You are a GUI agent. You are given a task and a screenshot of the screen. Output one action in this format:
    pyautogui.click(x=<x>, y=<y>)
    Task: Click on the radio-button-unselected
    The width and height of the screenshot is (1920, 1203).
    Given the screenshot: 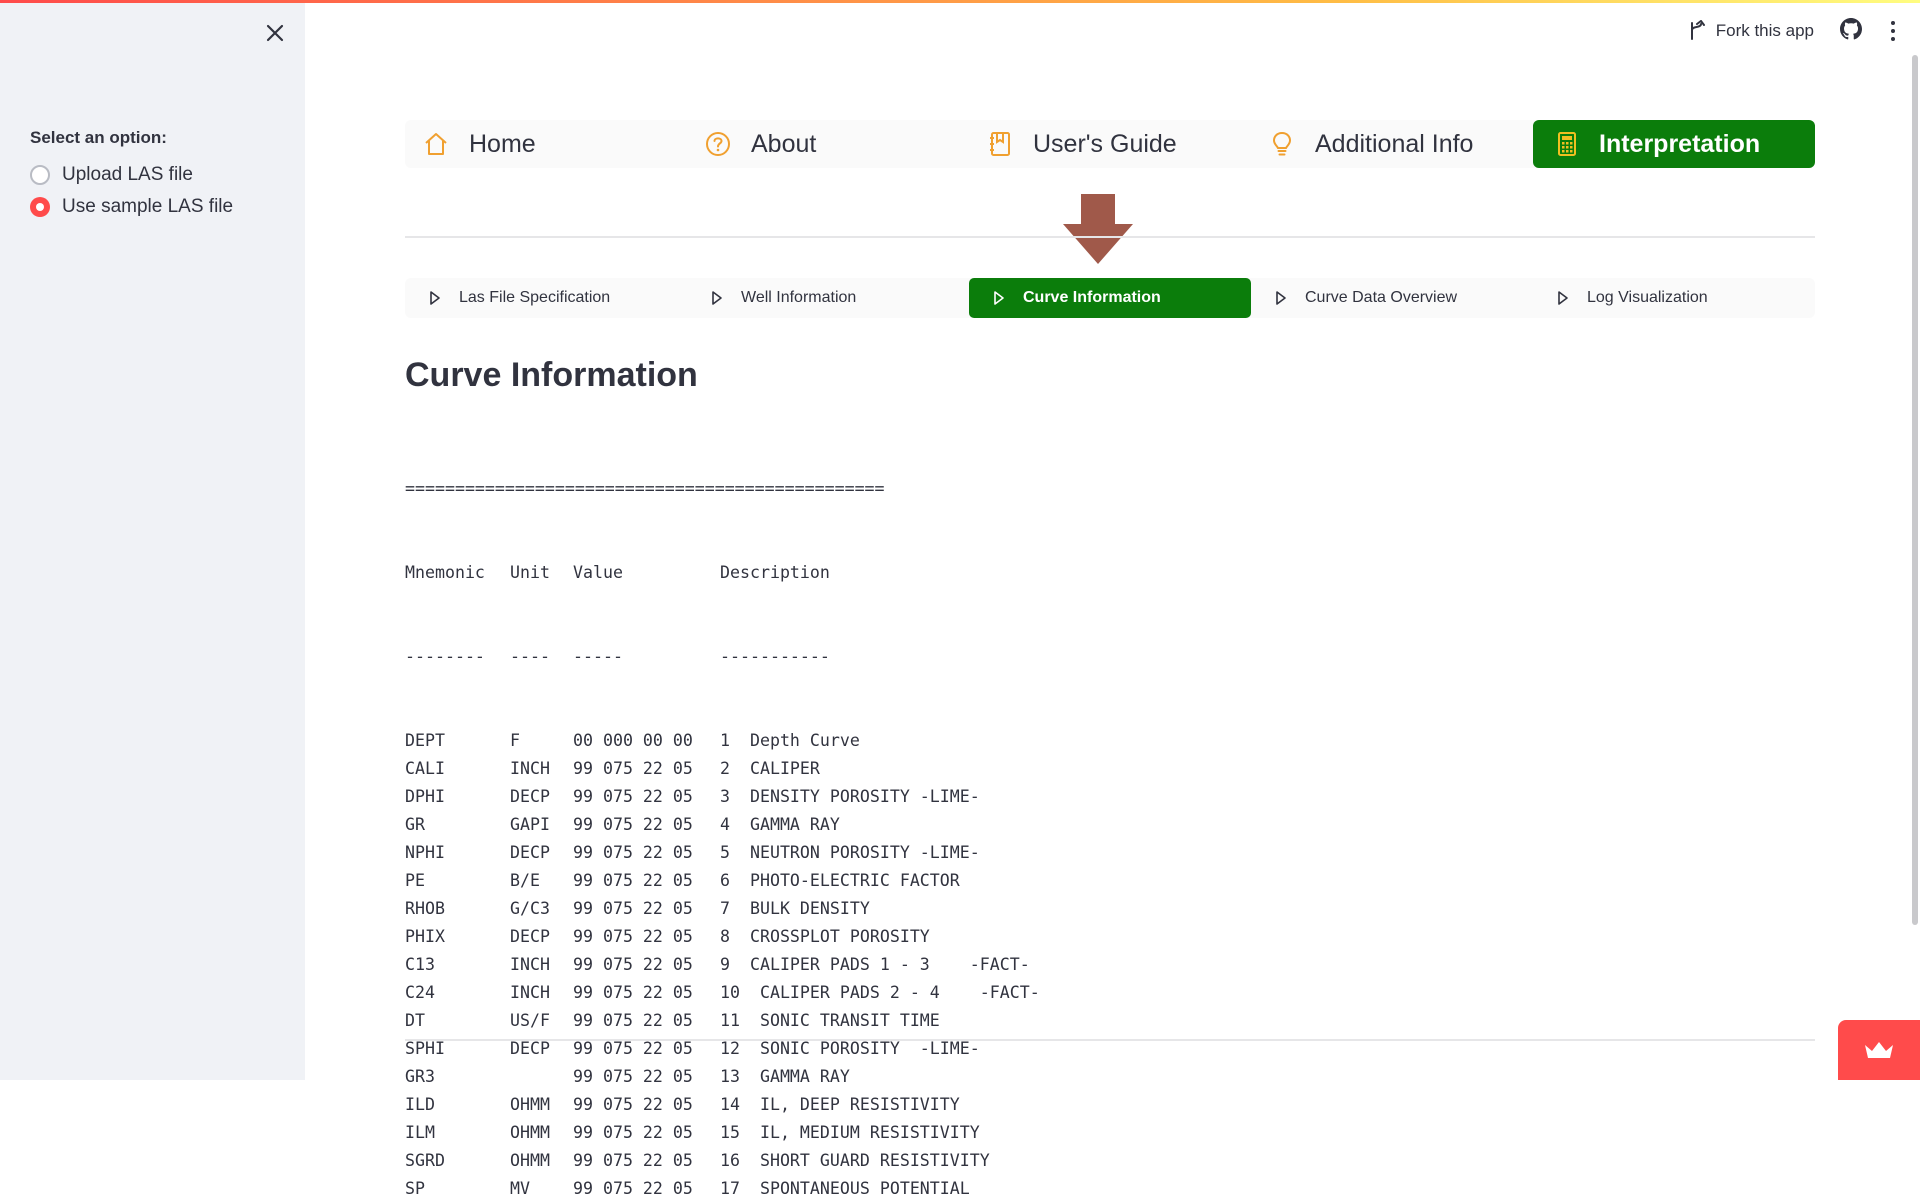 What is the action you would take?
    pyautogui.click(x=40, y=175)
    